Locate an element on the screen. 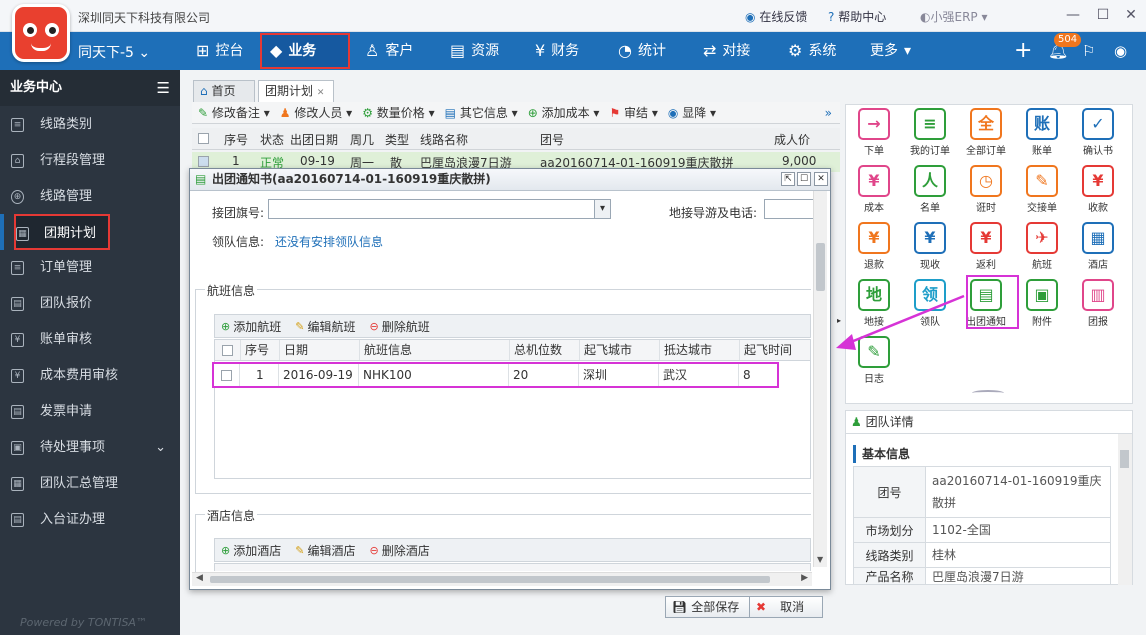 The height and width of the screenshot is (635, 1146). toolbar-label: 修改人员 is located at coordinates (318, 113).